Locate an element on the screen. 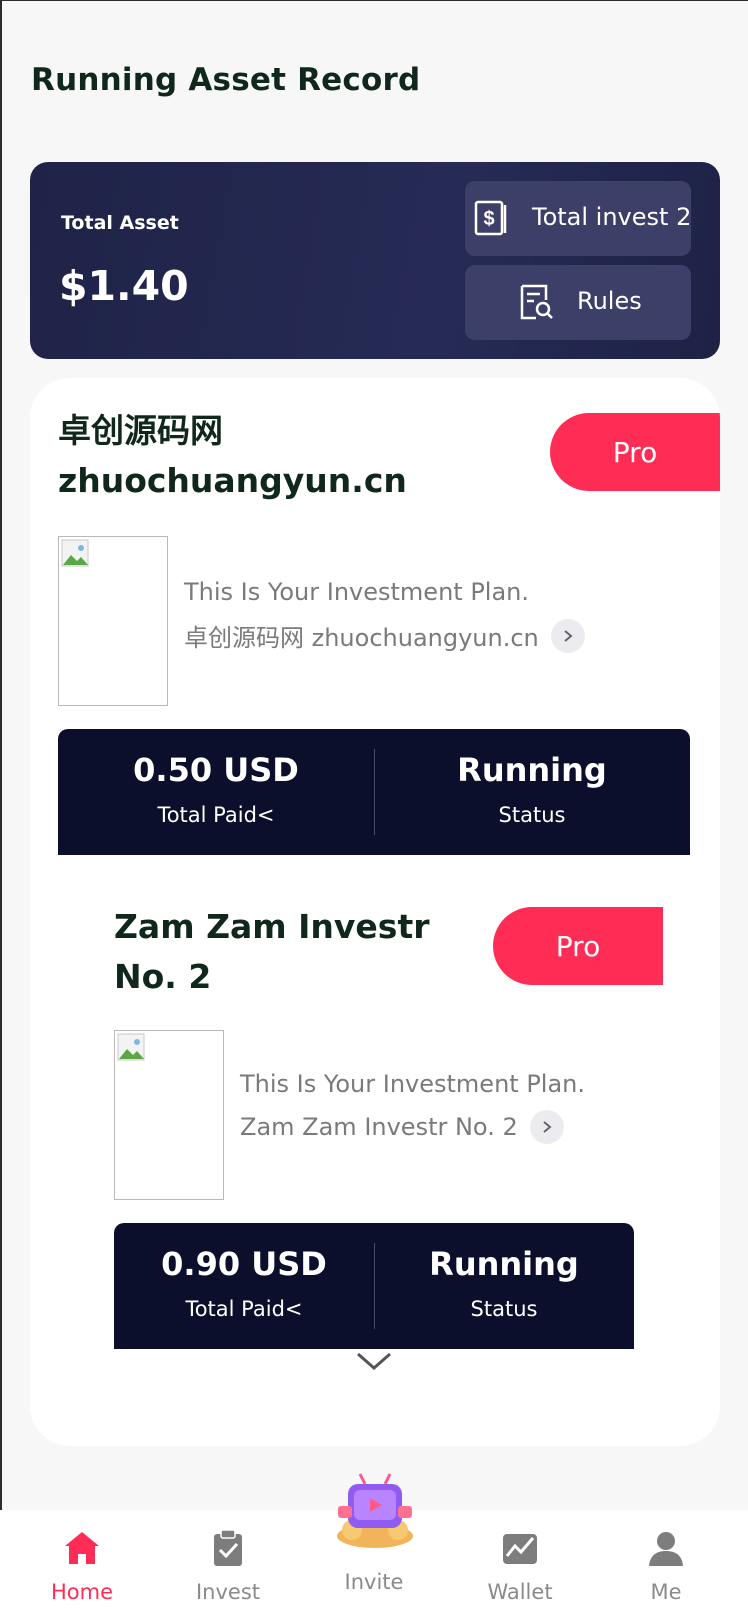  tab-wallet: Wallet is located at coordinates (520, 1562).